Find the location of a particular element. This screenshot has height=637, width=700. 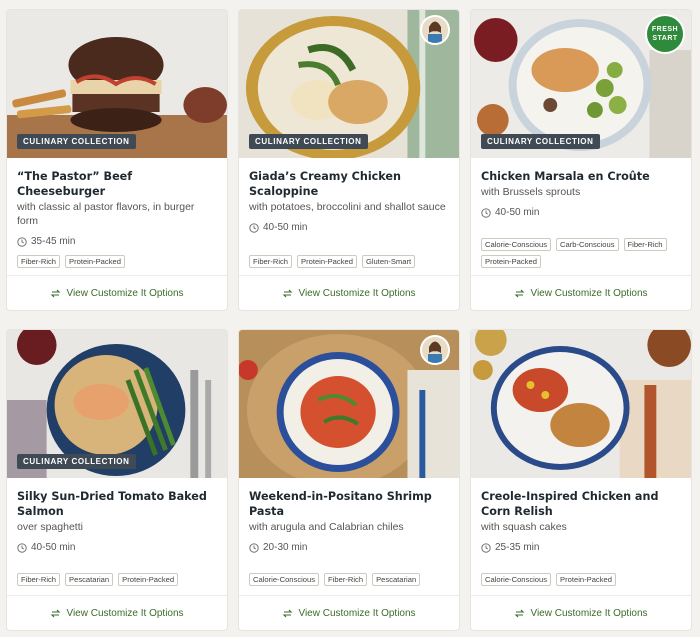

tag-gluten-smart: Gluten-Smart is located at coordinates (388, 261).